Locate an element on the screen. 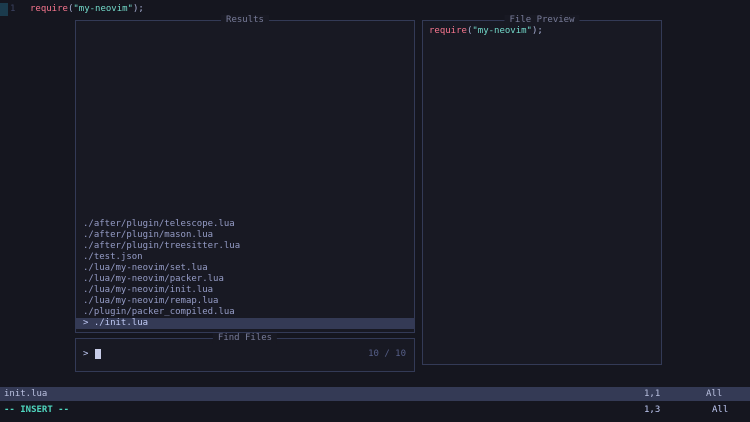 The height and width of the screenshot is (422, 750). prompt-symbol-icon: > is located at coordinates (88, 354).